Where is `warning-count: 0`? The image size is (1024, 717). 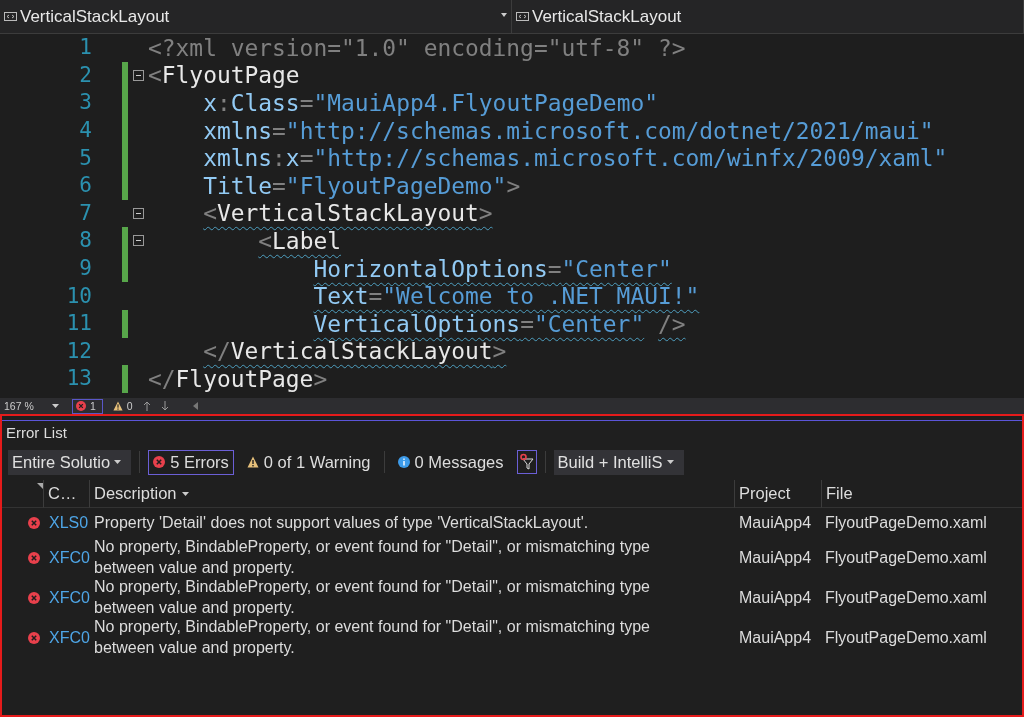 warning-count: 0 is located at coordinates (122, 406).